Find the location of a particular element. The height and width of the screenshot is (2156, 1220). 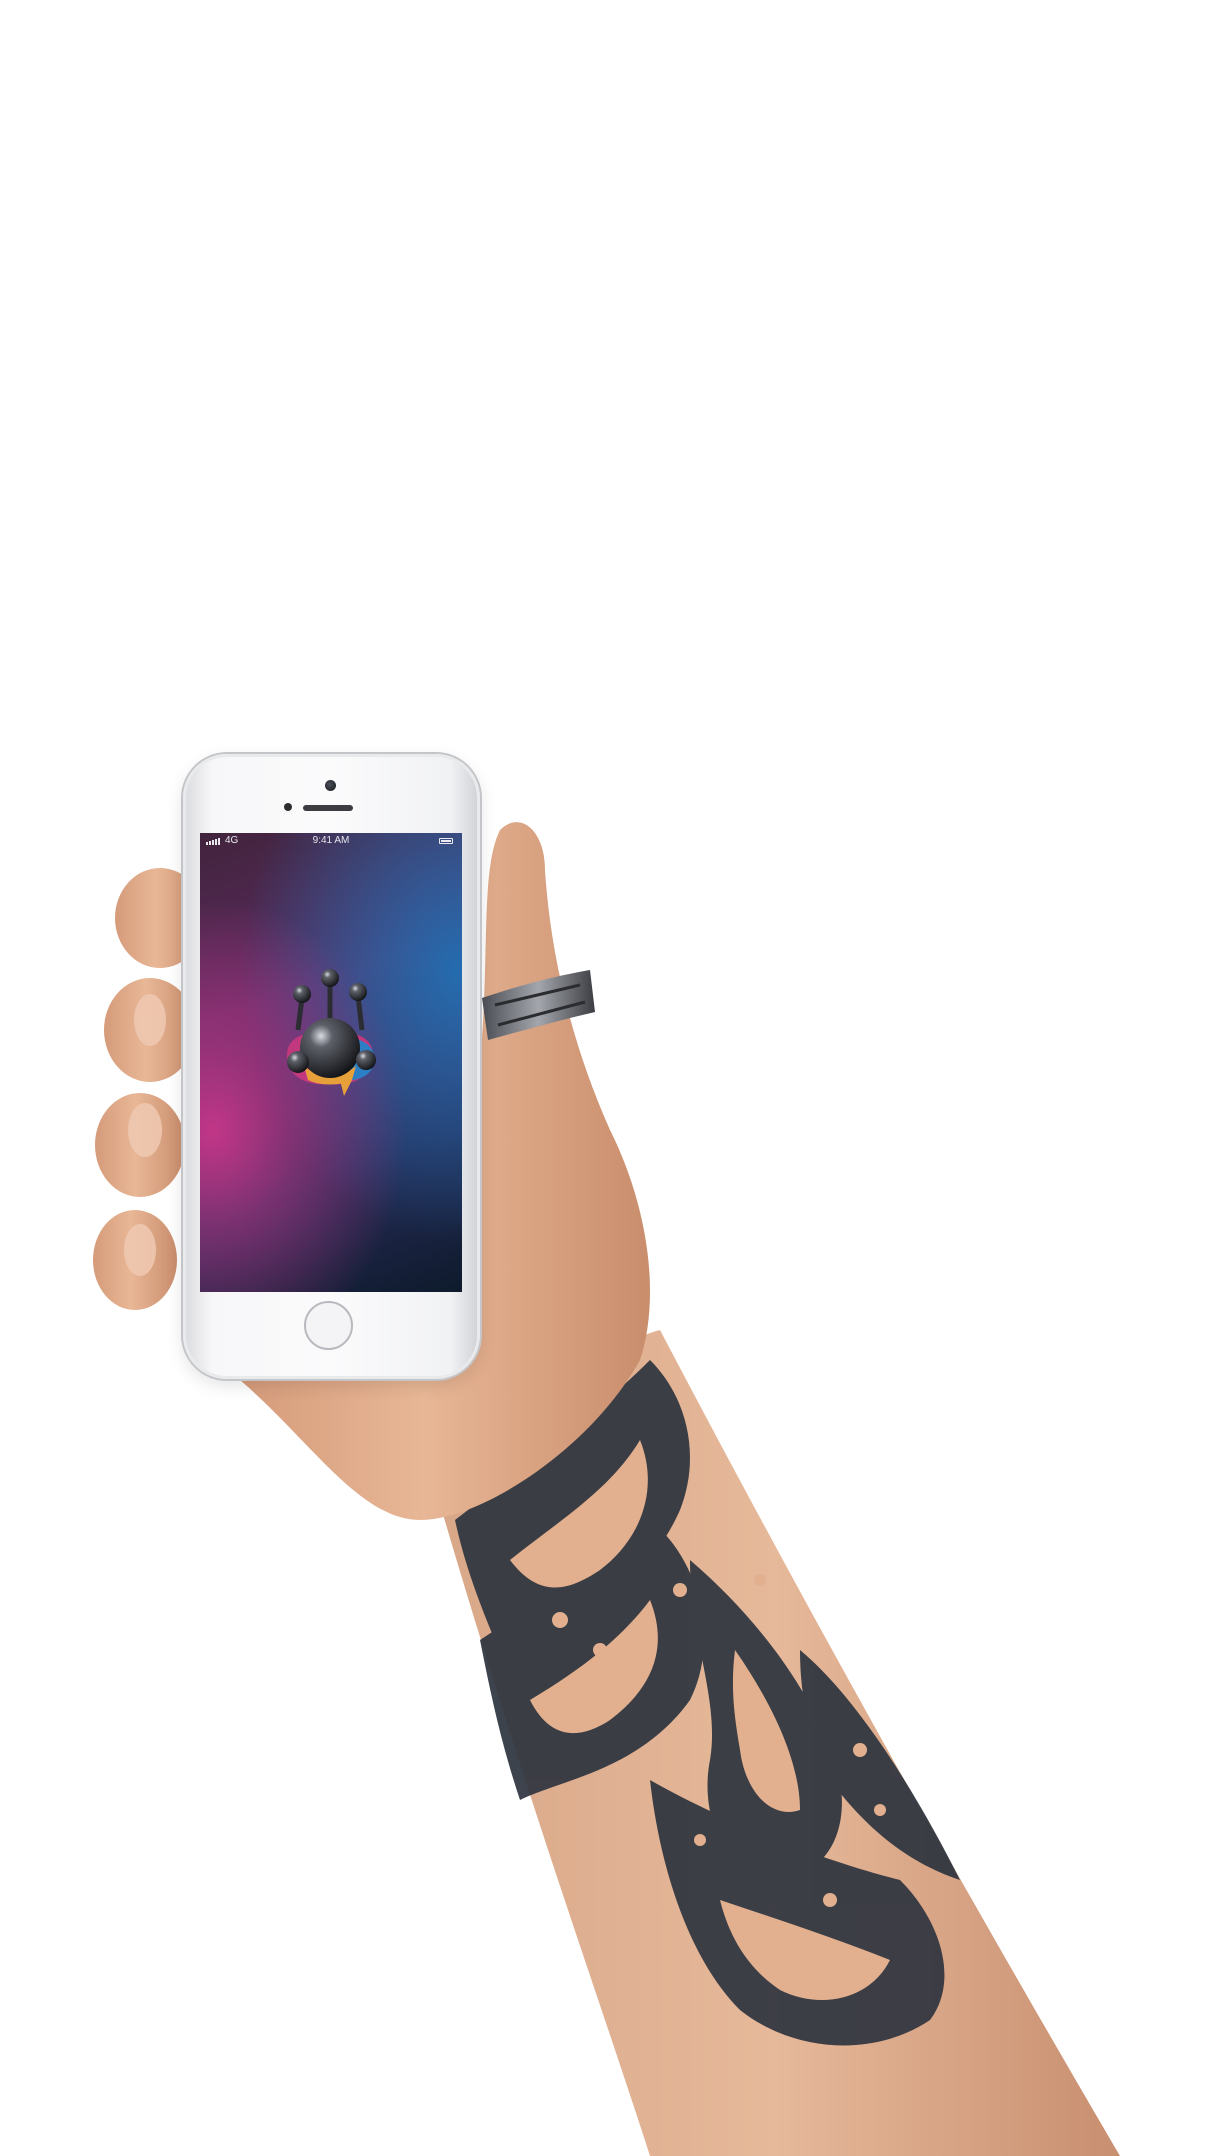

proximity-sensor is located at coordinates (288, 807).